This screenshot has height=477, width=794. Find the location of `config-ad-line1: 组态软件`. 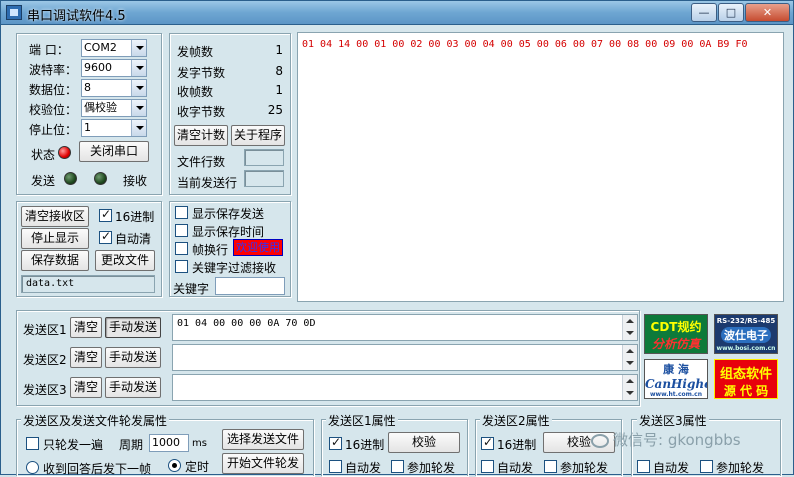

config-ad-line1: 组态软件 is located at coordinates (745, 374).